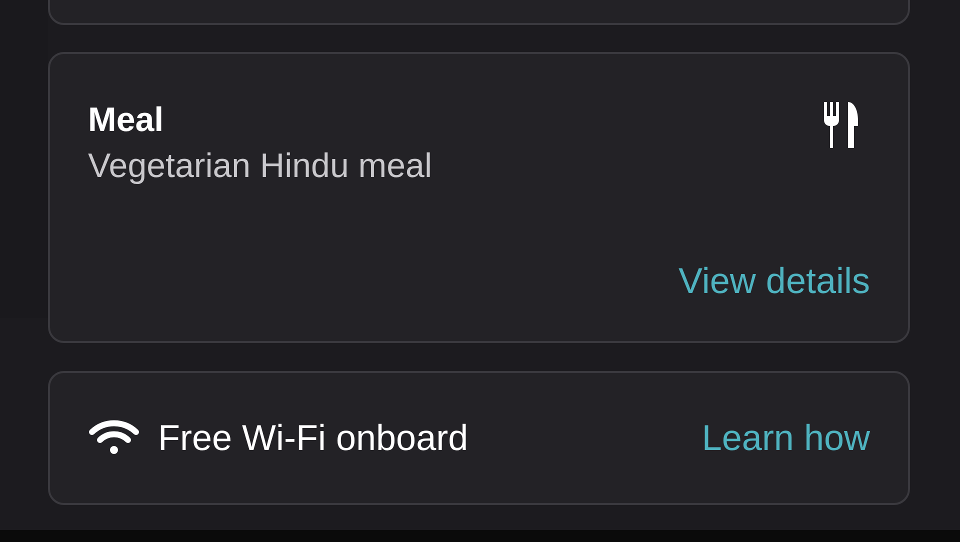 This screenshot has height=542, width=960. What do you see at coordinates (774, 281) in the screenshot?
I see `view-details-link: View details` at bounding box center [774, 281].